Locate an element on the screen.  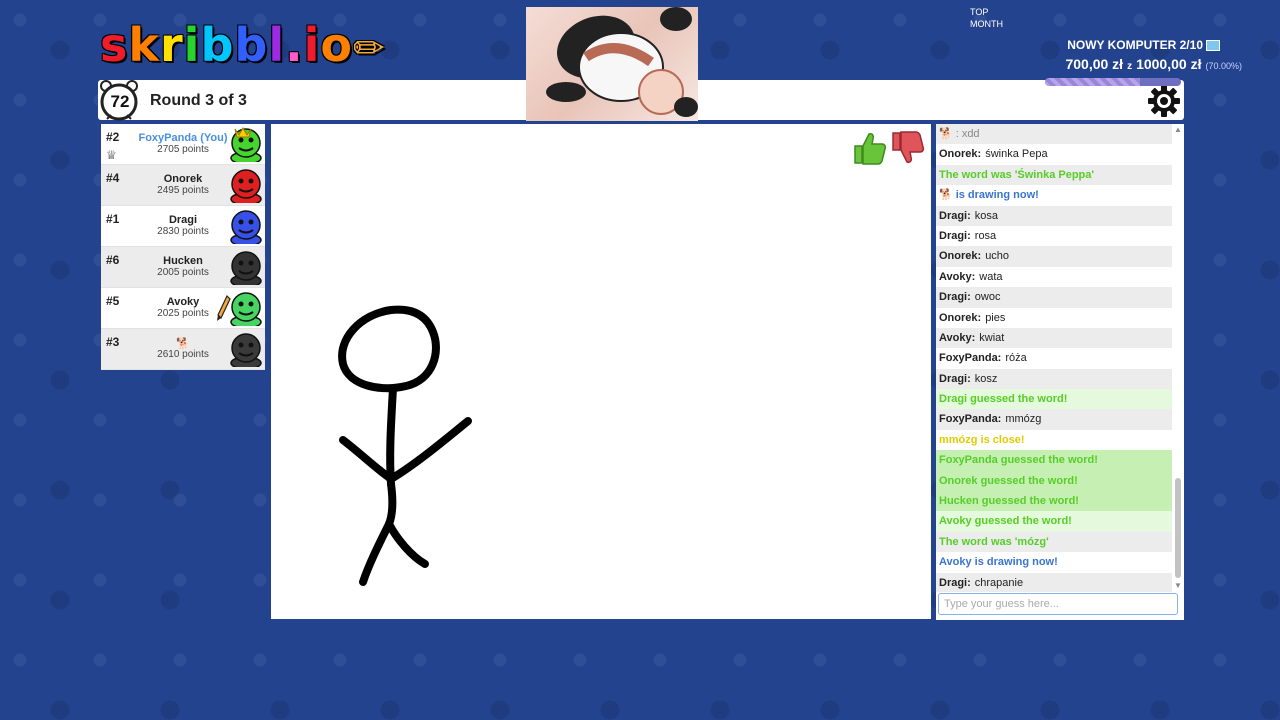
player-rank: #1 is located at coordinates (113, 219).